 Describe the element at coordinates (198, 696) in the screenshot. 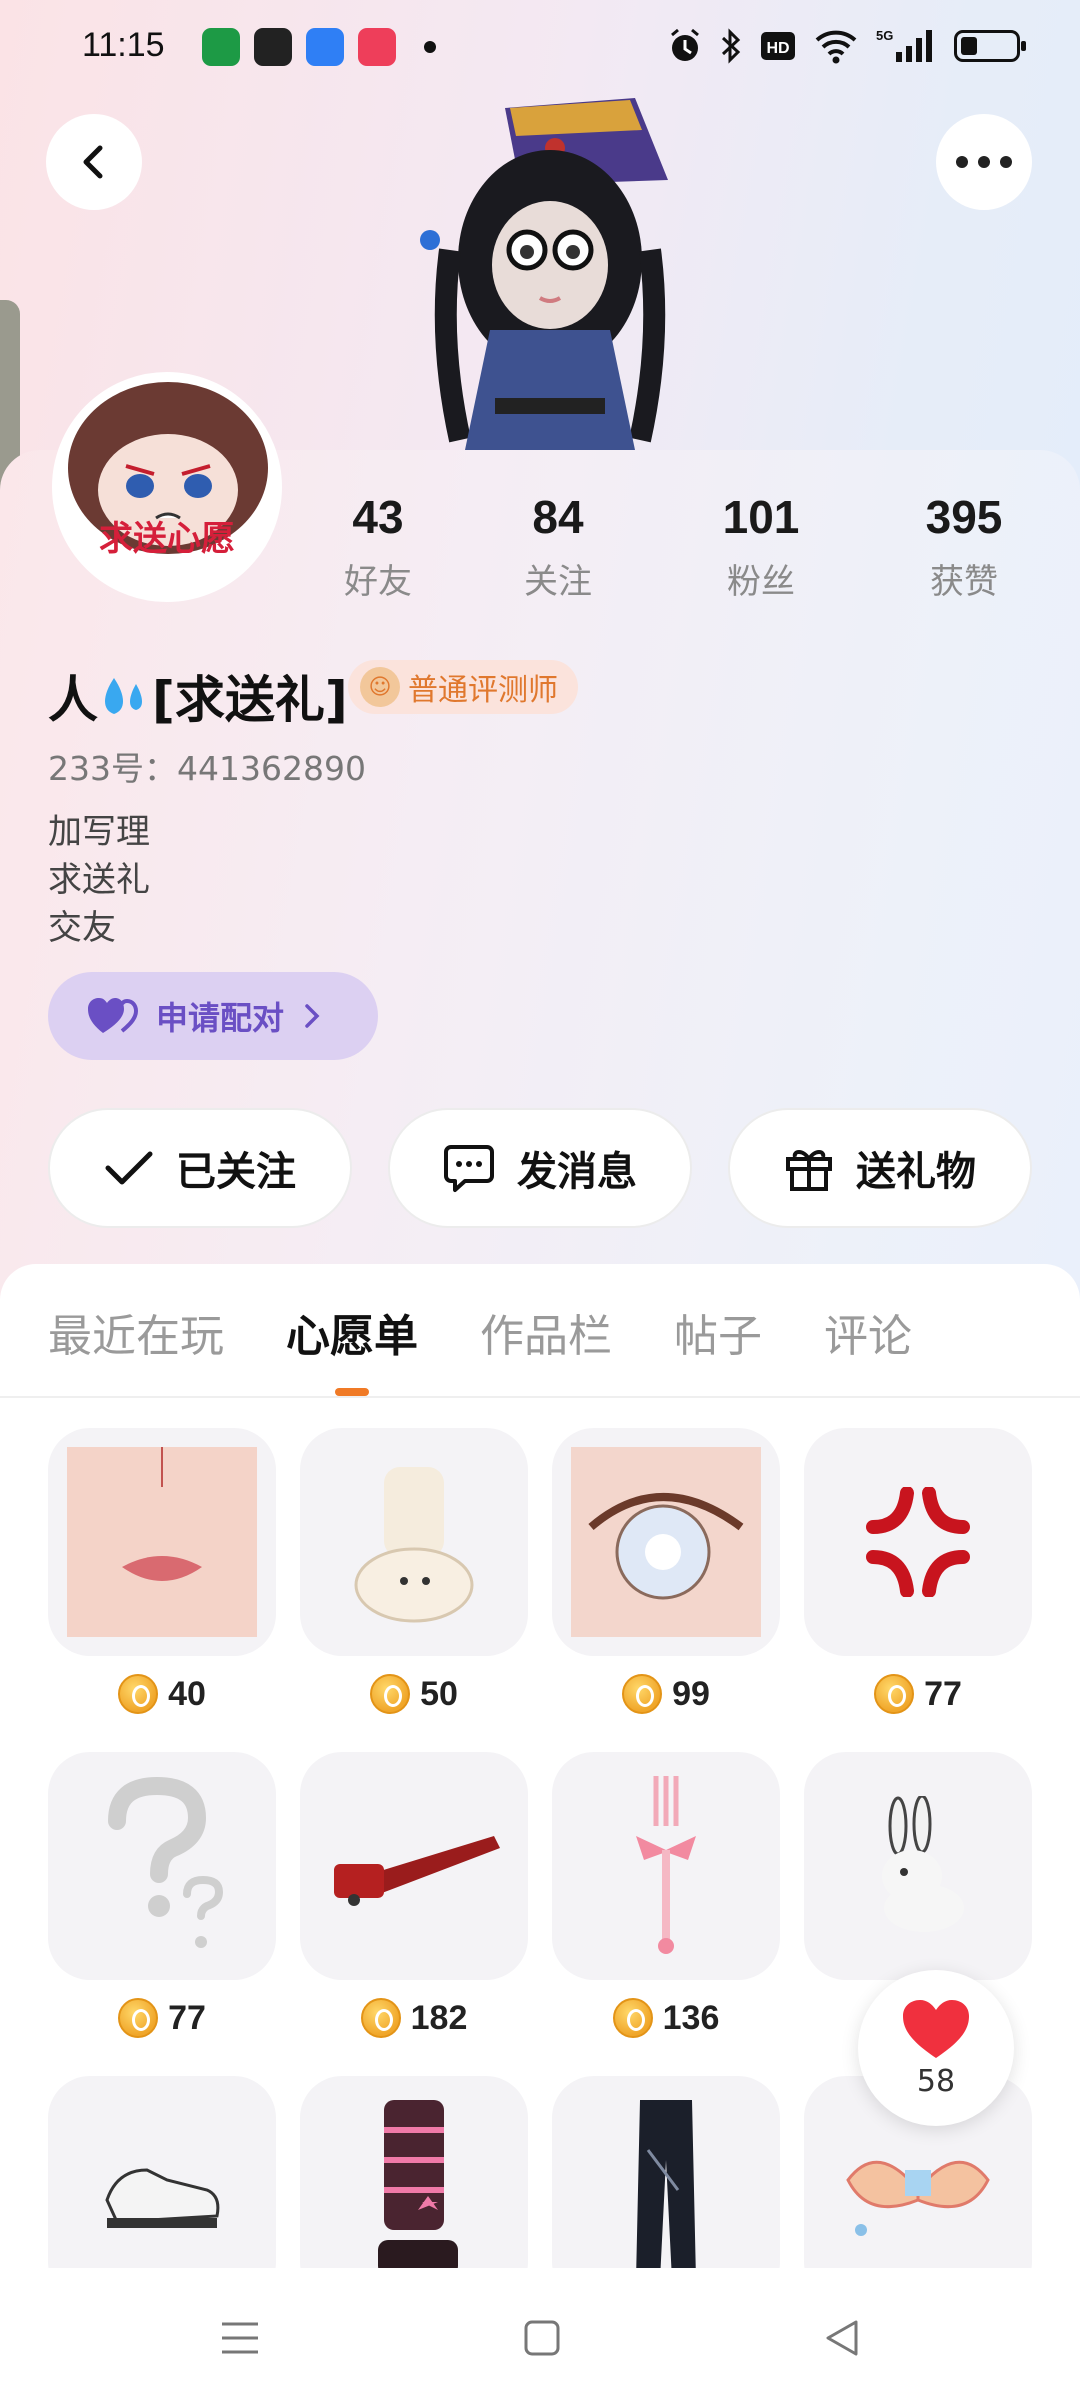

I see `username: 人 [求送礼]` at that location.